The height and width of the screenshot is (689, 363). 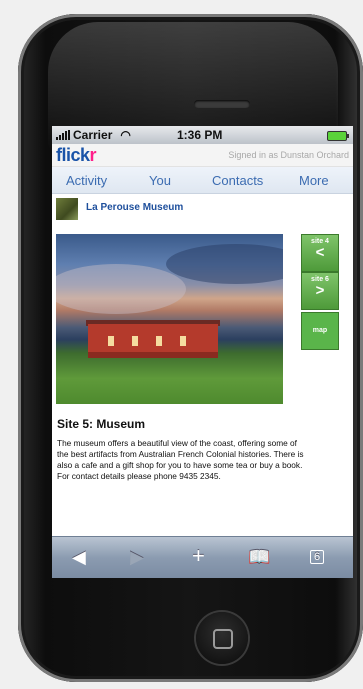 What do you see at coordinates (224, 264) in the screenshot?
I see `photo-cloud-dark` at bounding box center [224, 264].